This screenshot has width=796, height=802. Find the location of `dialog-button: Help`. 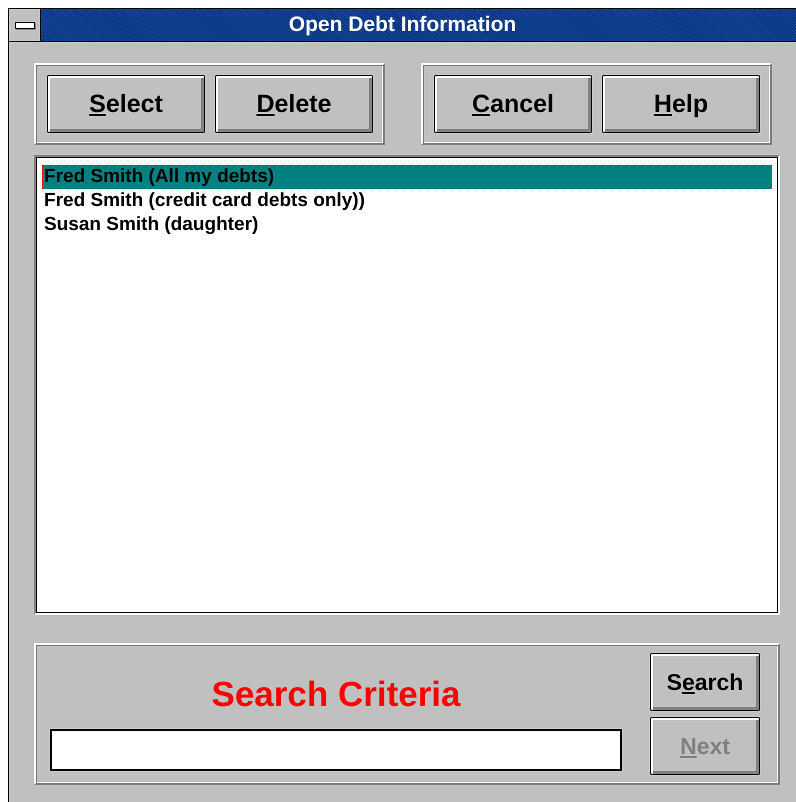

dialog-button: Help is located at coordinates (681, 104).